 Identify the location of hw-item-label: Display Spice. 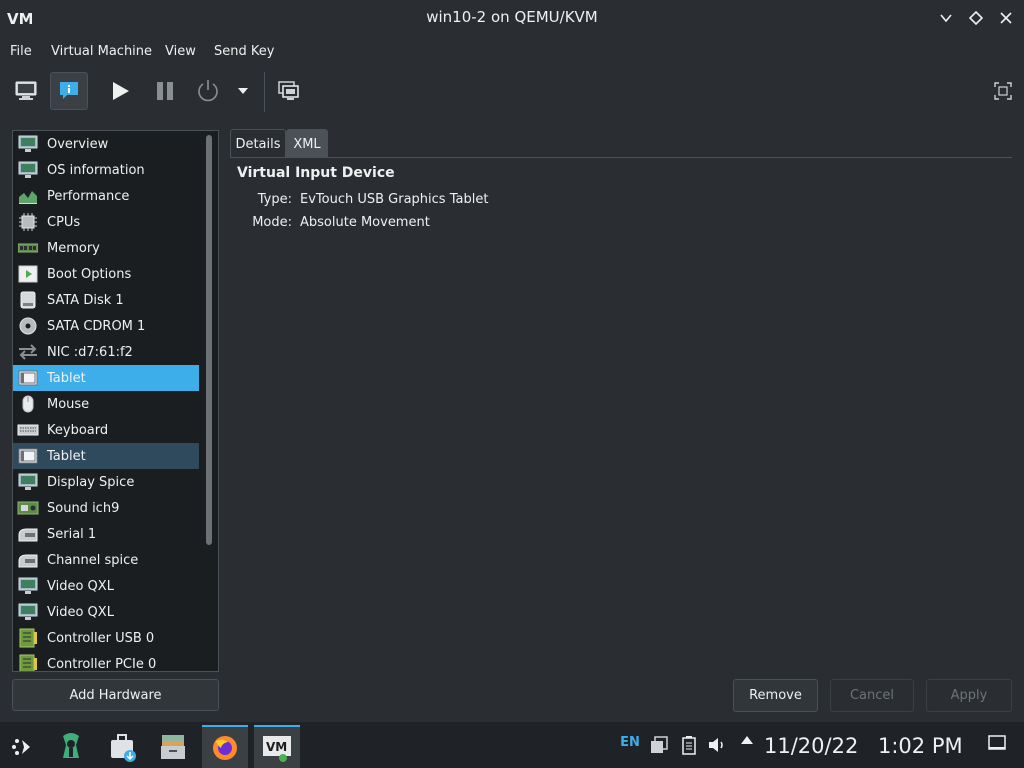
(91, 482).